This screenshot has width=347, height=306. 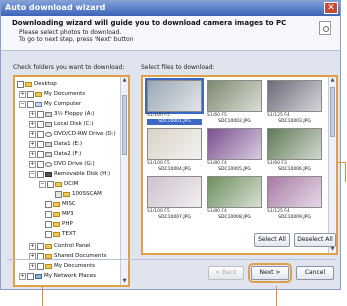 What do you see at coordinates (315, 273) in the screenshot?
I see `cancel-button: Cancel` at bounding box center [315, 273].